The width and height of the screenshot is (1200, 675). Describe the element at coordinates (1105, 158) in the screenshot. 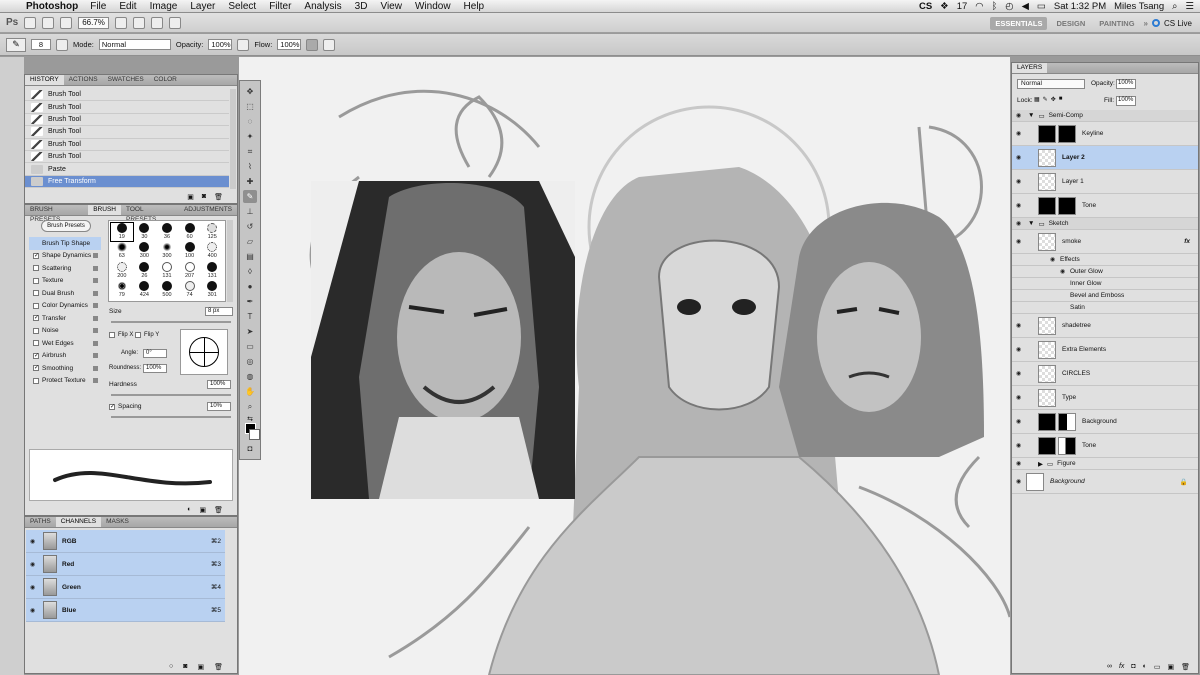

I see `layer-row-layer-2: ◉ Layer 2` at that location.